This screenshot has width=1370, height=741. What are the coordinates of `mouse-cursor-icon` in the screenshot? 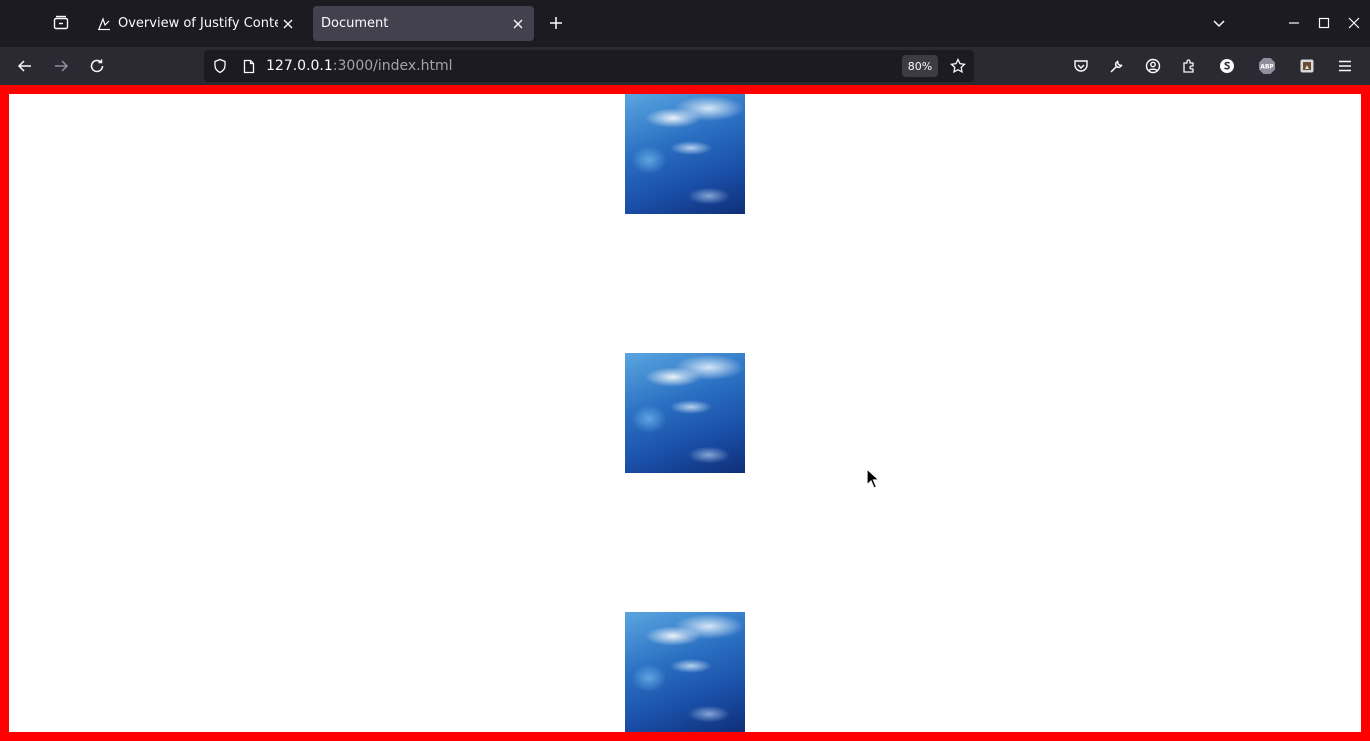 It's located at (873, 478).